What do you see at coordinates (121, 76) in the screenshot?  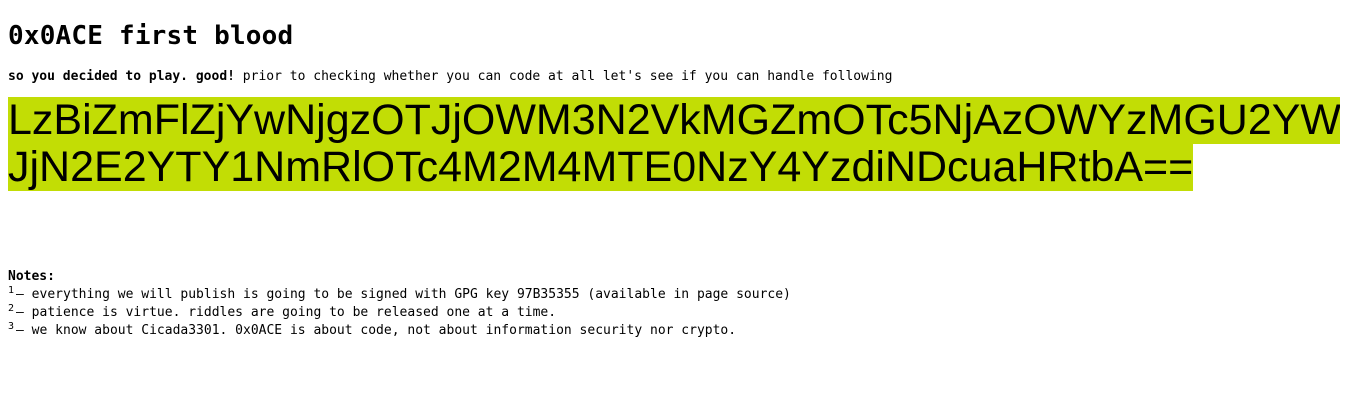 I see `intro-bold: so you decided to play. good!` at bounding box center [121, 76].